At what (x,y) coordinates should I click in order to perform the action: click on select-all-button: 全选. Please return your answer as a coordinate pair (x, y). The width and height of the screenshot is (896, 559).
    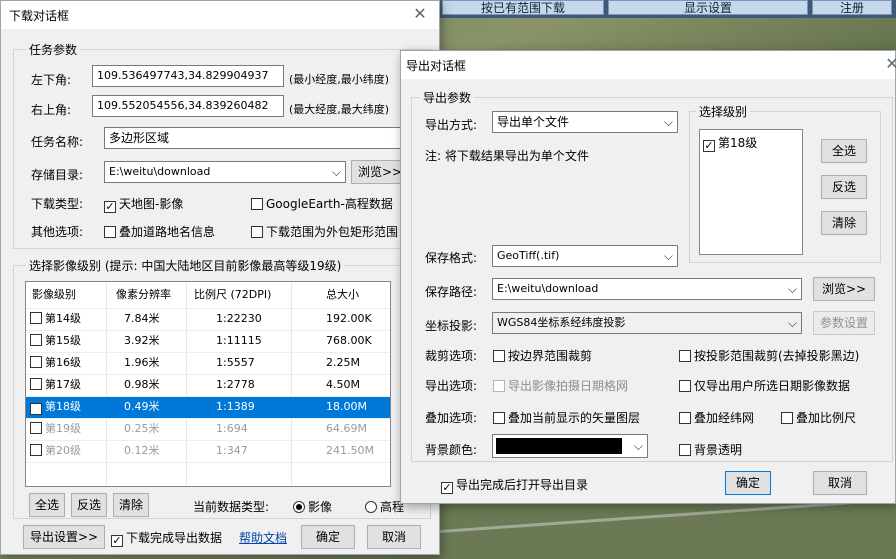
    Looking at the image, I should click on (47, 505).